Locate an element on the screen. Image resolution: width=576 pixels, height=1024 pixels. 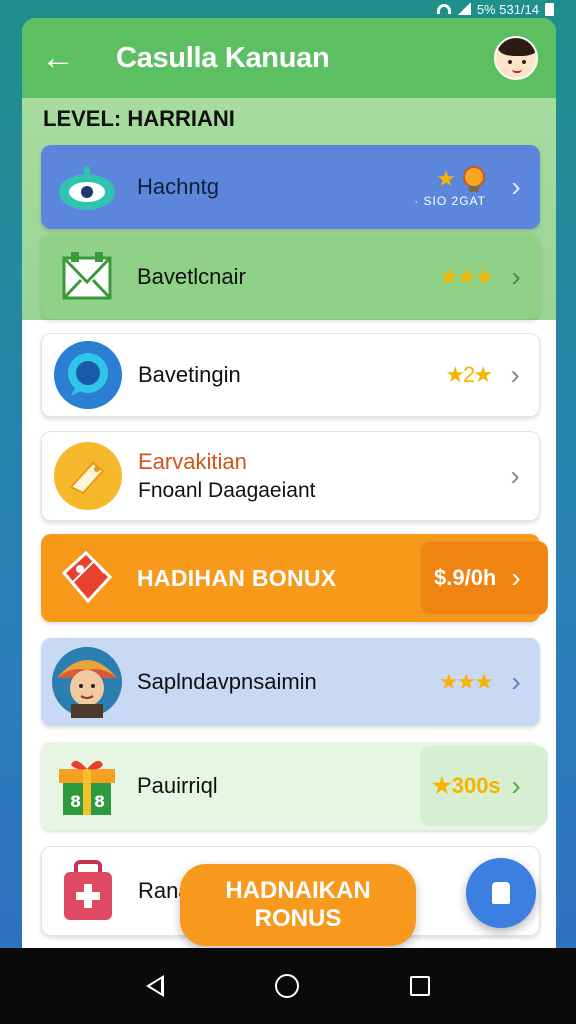
top-bar: ← Casulla Kanuan is located at coordinates (289, 58).